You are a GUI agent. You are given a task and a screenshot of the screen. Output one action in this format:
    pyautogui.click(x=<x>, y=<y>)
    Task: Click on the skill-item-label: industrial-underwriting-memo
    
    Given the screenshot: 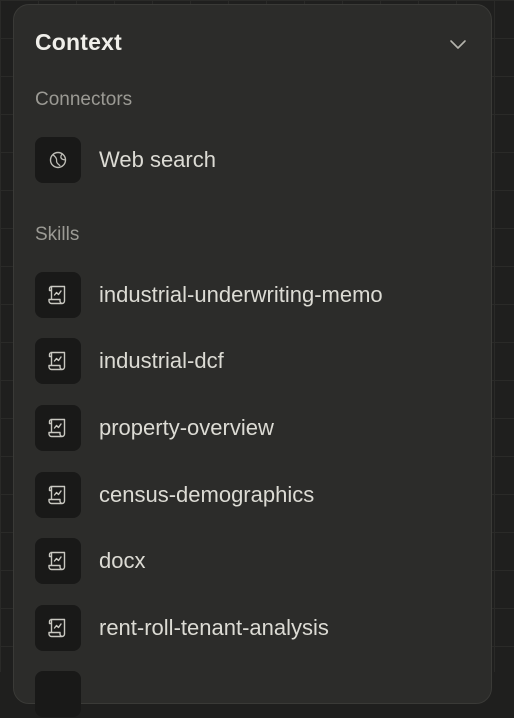 What is the action you would take?
    pyautogui.click(x=241, y=295)
    